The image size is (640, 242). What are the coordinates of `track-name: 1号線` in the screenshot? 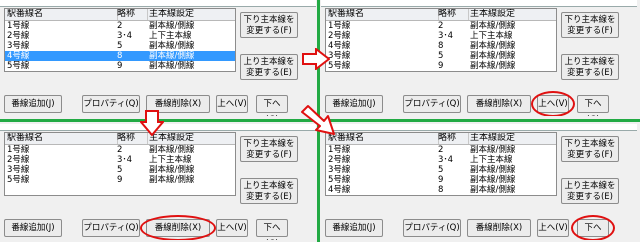 It's located at (18, 26).